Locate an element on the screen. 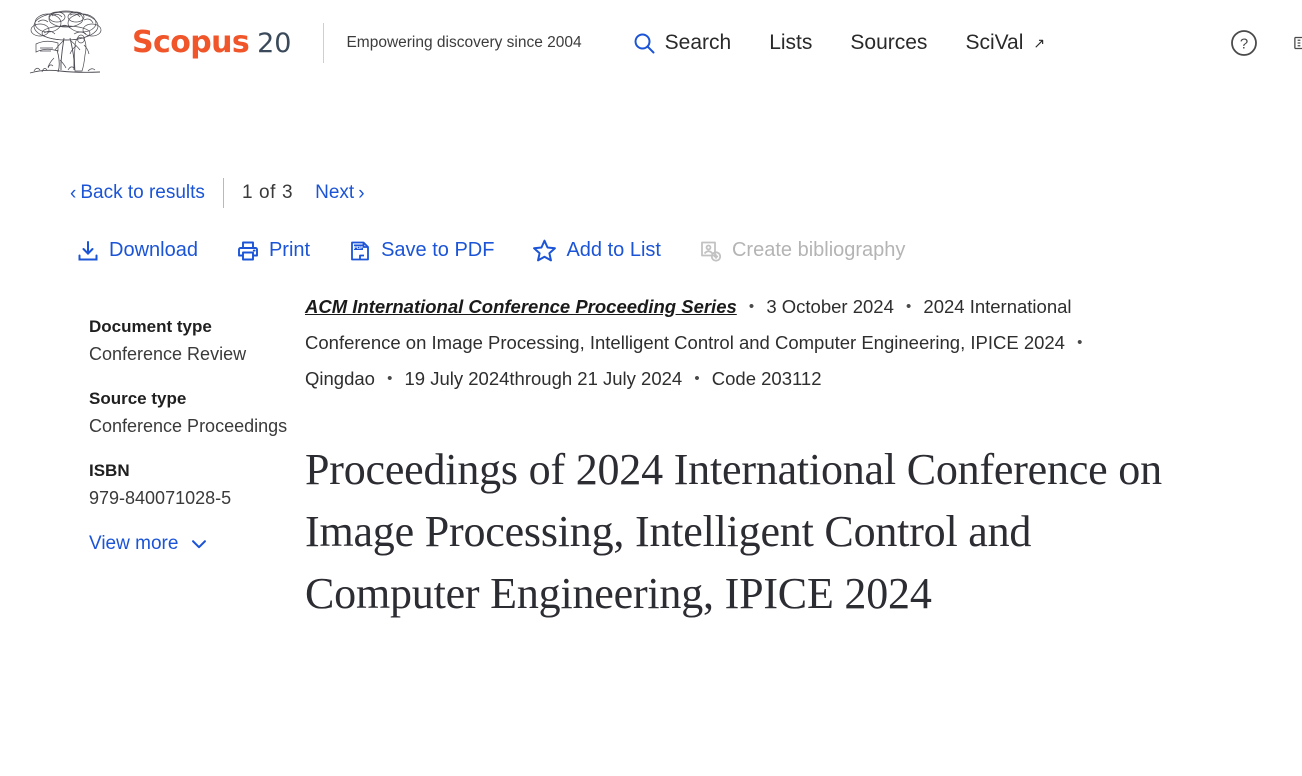 The height and width of the screenshot is (776, 1302). help-circle-icon: ? is located at coordinates (1244, 43).